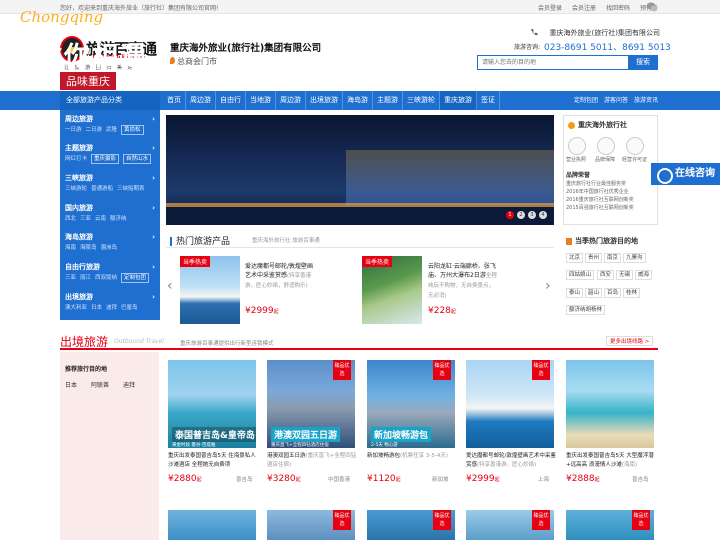 The width and height of the screenshot is (720, 540). Describe the element at coordinates (685, 174) in the screenshot. I see `online-consult-button: 在线咨询` at that location.